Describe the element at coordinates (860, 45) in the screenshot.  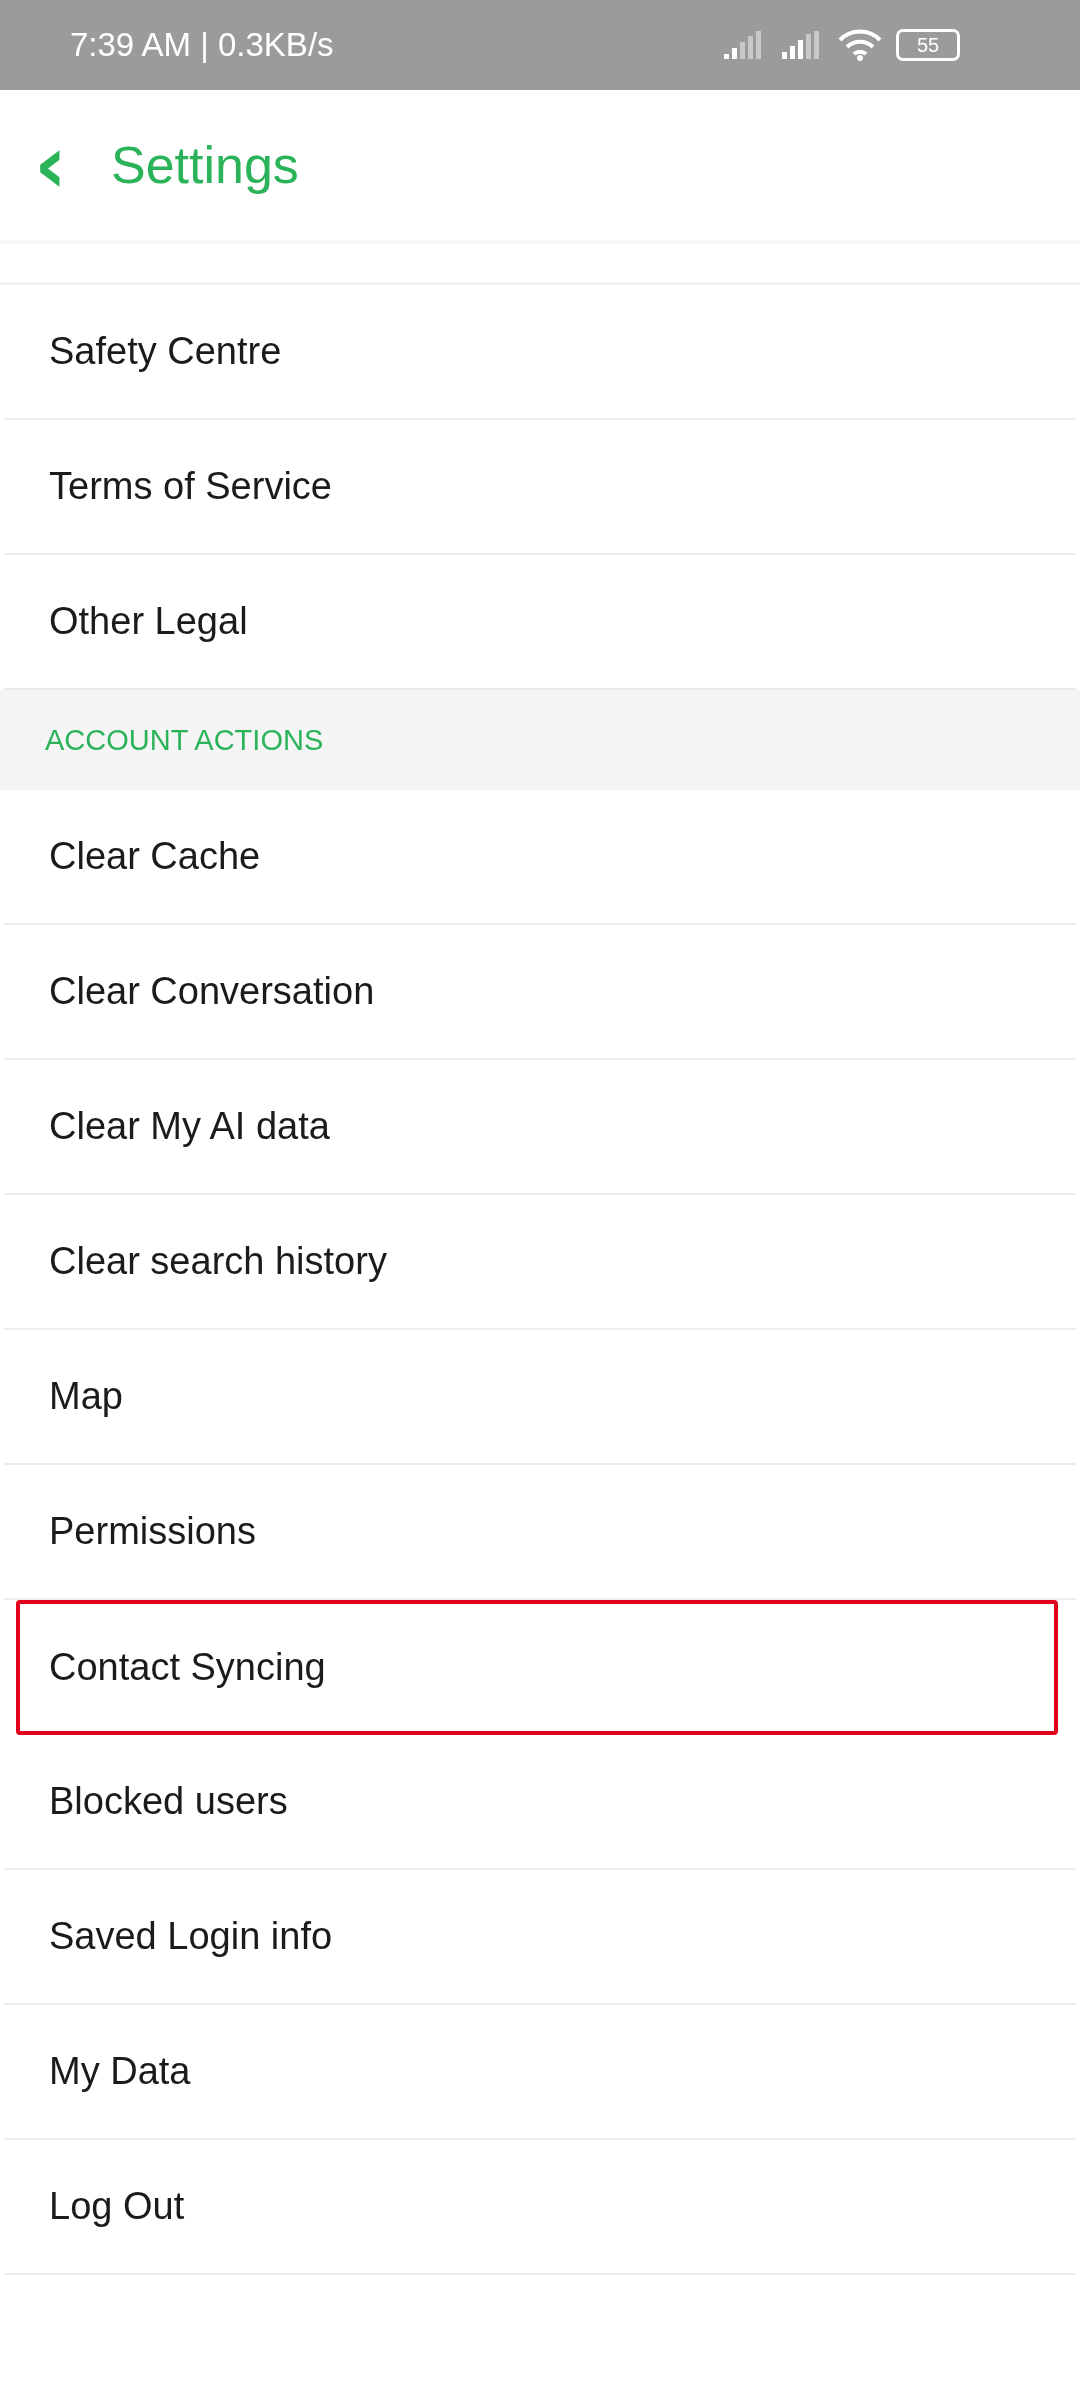
I see `wifi-icon` at that location.